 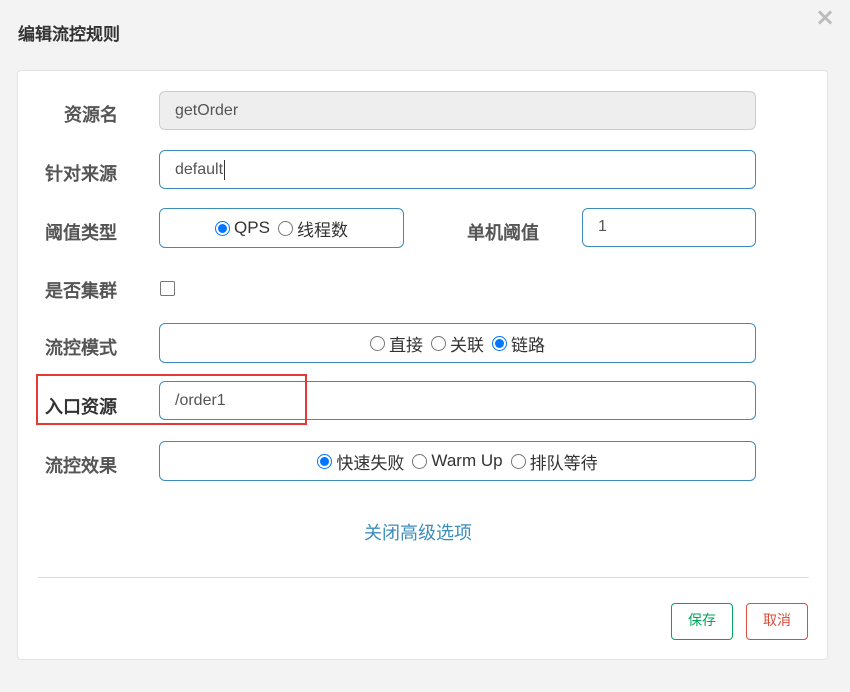 What do you see at coordinates (312, 228) in the screenshot?
I see `radio-thread-count: 线程数` at bounding box center [312, 228].